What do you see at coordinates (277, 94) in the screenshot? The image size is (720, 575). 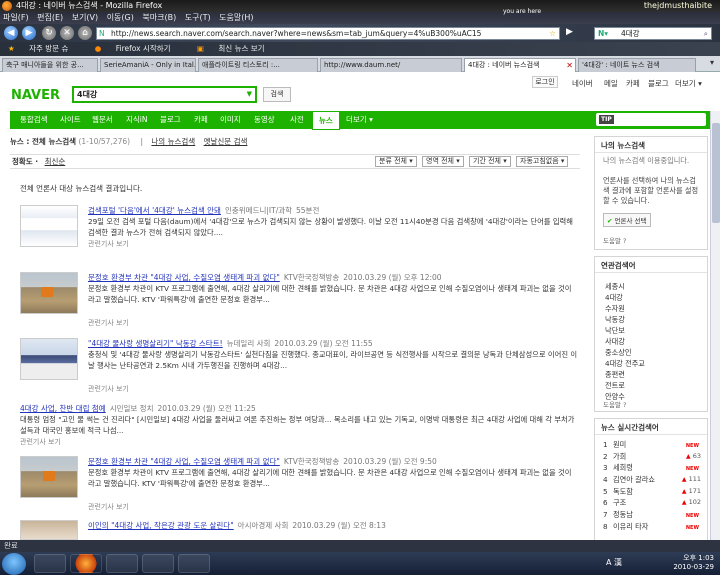 I see `naver-search-button: 검색` at bounding box center [277, 94].